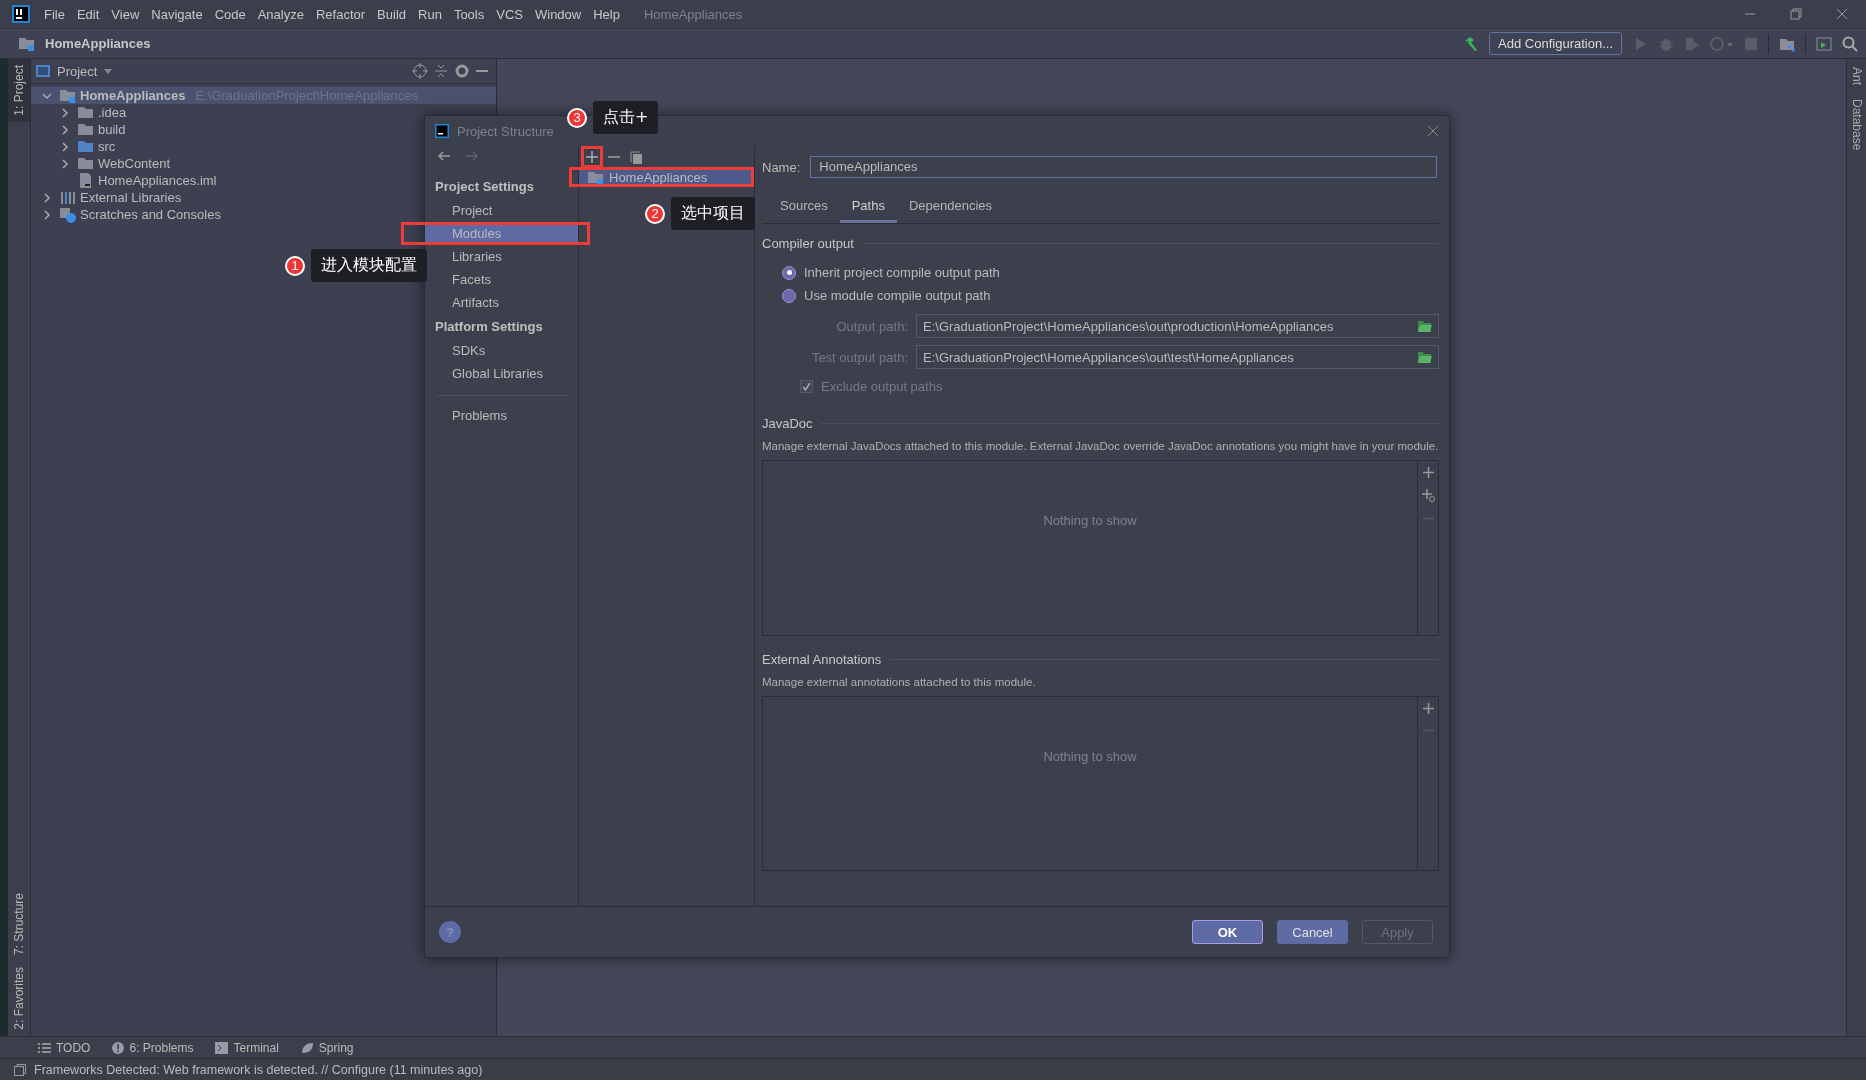  Describe the element at coordinates (19, 90) in the screenshot. I see `tool-window-tab: 1: Project` at that location.